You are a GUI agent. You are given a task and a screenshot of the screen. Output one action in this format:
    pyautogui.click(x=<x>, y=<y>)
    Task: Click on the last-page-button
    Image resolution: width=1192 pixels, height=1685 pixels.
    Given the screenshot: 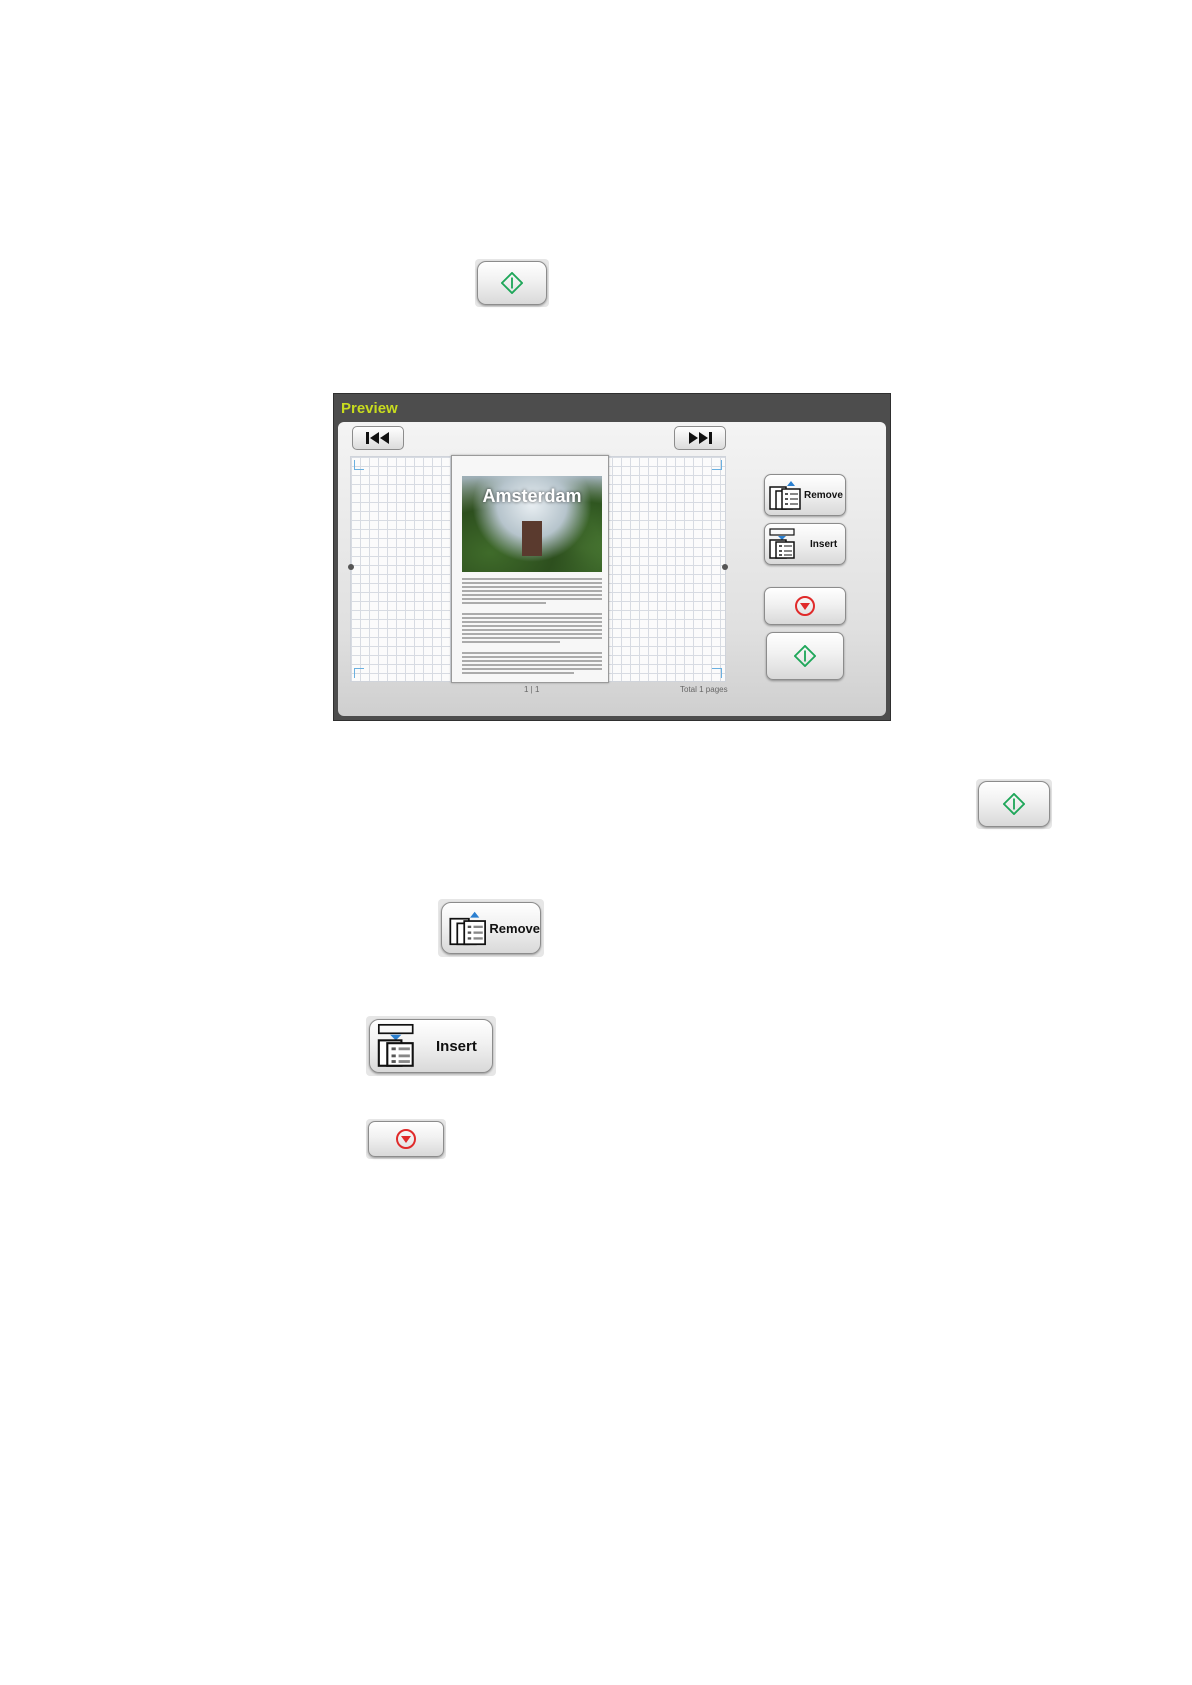 What is the action you would take?
    pyautogui.click(x=700, y=438)
    